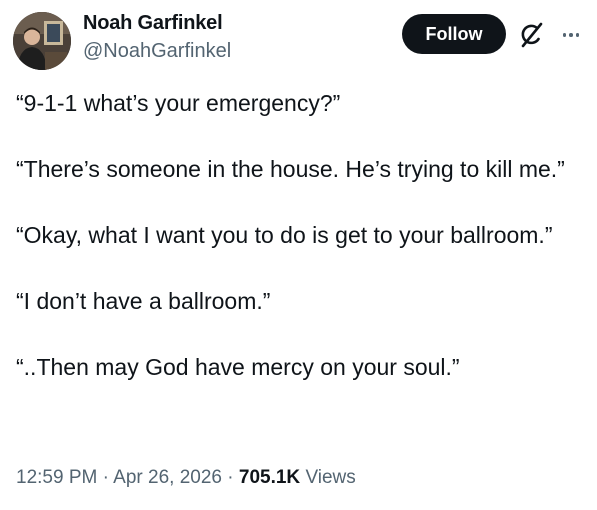 This screenshot has width=597, height=510. I want to click on author-name: Noah Garfinkel, so click(153, 23).